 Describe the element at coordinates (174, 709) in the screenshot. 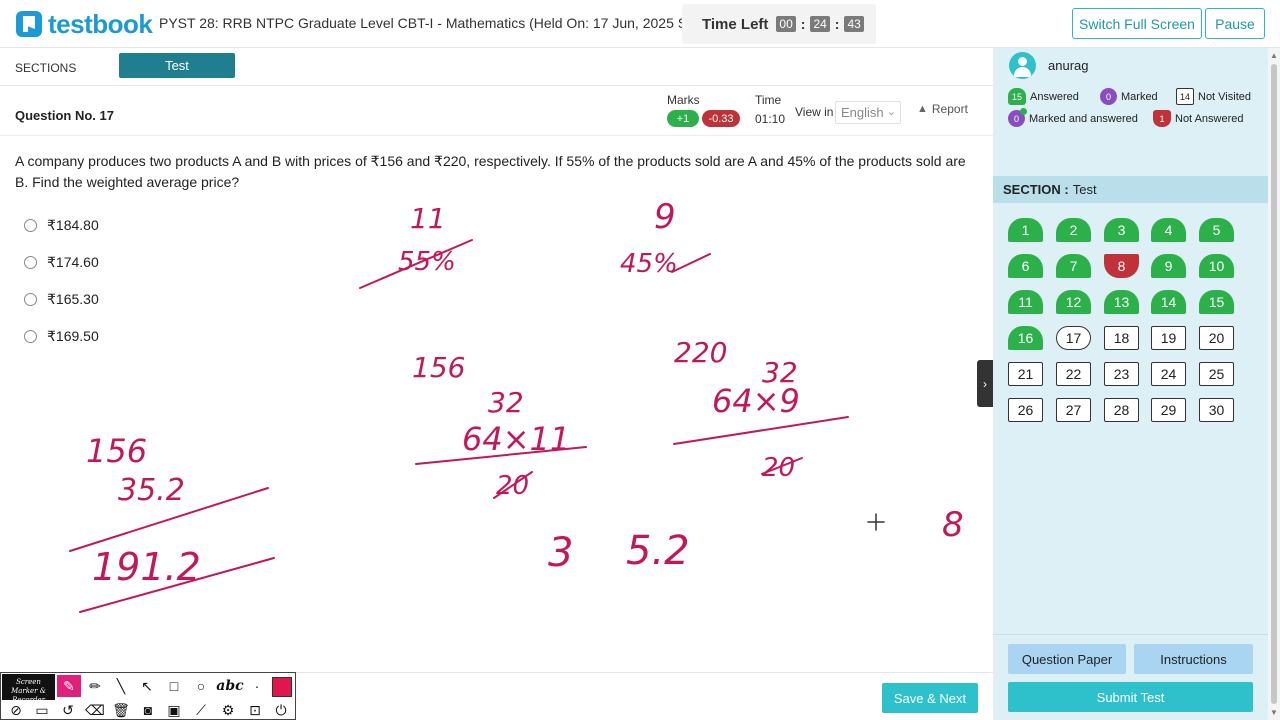

I see `video-icon: ▣` at that location.